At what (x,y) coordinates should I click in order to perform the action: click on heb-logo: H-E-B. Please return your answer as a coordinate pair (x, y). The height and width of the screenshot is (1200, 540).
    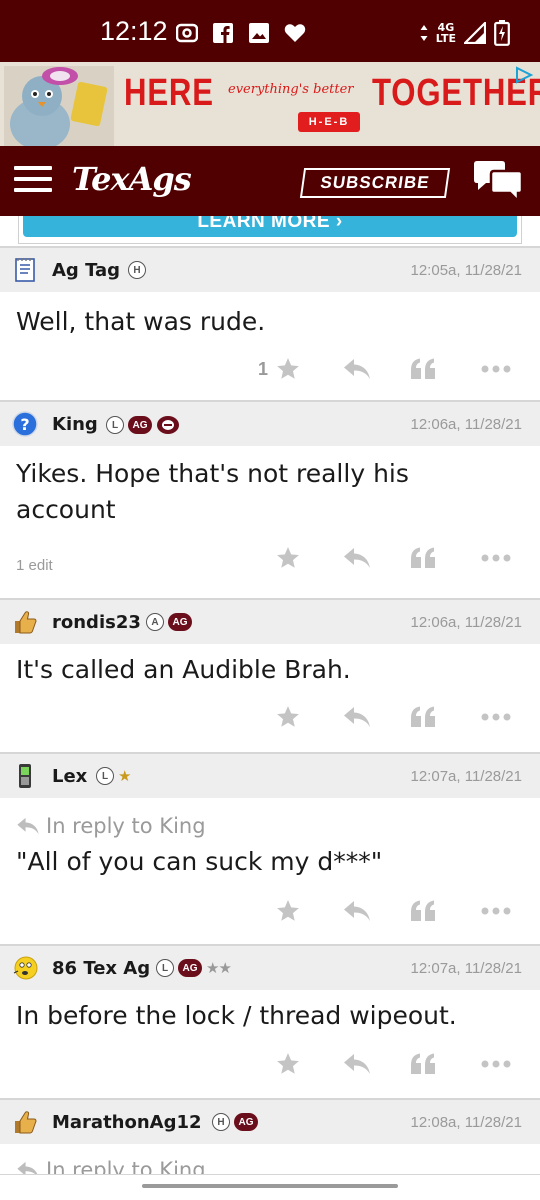
    Looking at the image, I should click on (329, 122).